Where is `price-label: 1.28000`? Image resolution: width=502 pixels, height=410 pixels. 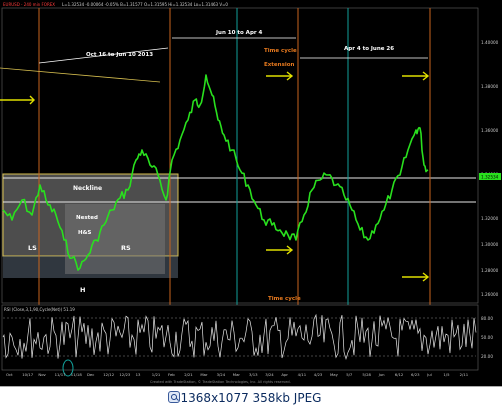
price-label: 1.28000 is located at coordinates (490, 270).